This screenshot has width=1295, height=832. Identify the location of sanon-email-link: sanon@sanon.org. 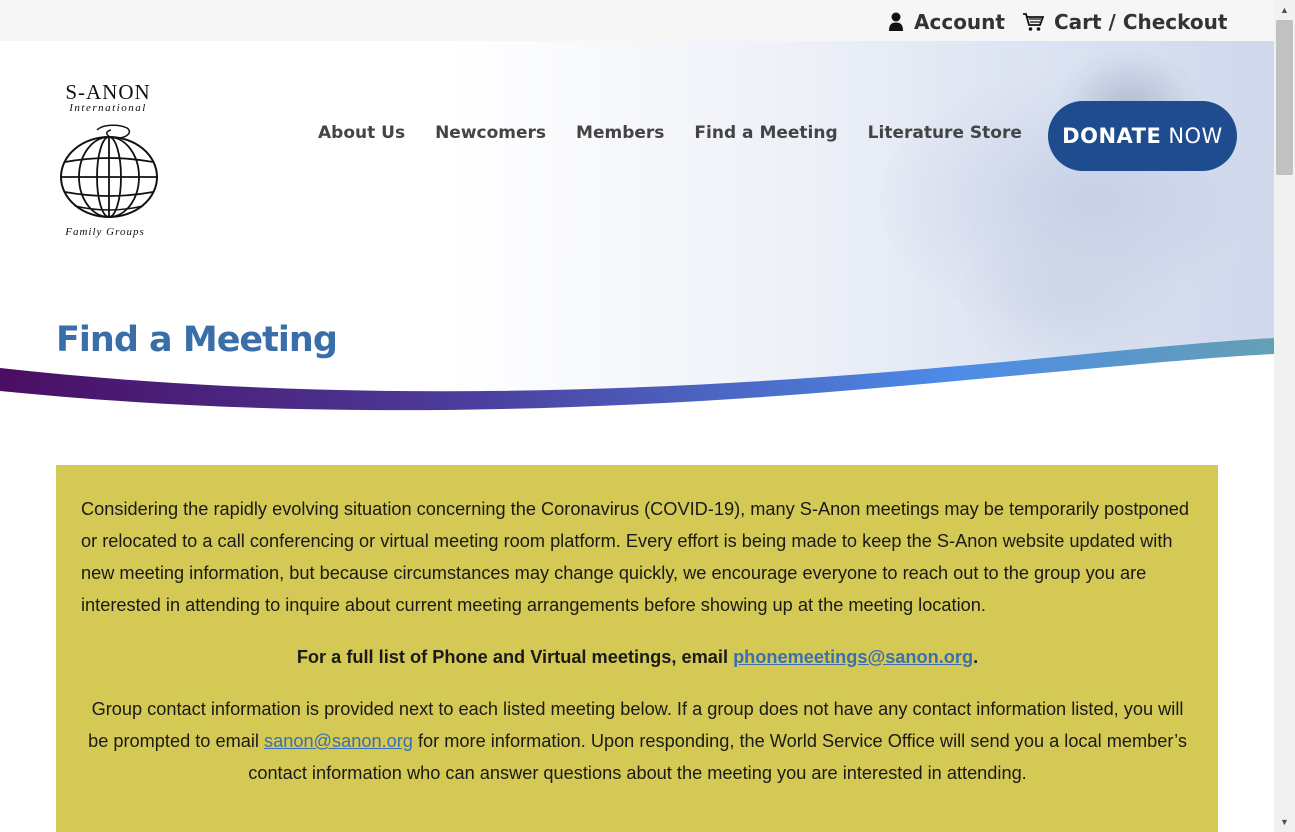
(338, 741).